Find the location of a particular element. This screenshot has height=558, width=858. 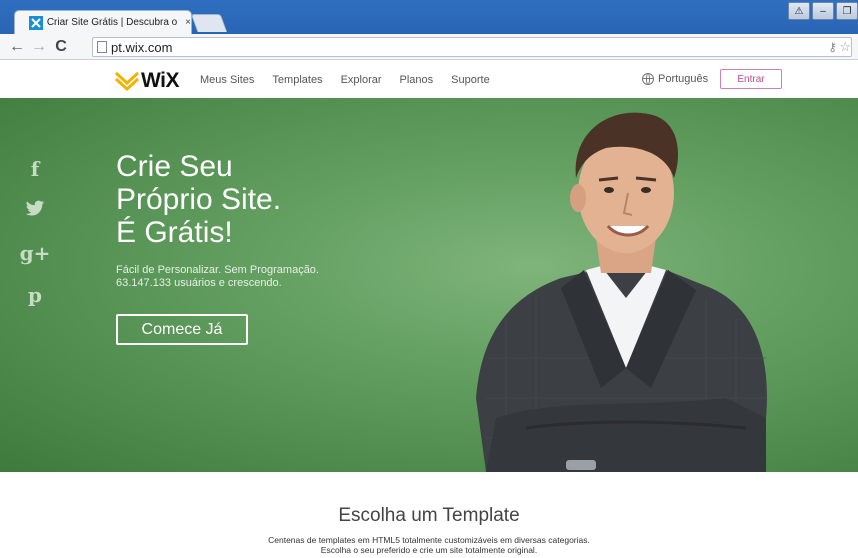

minimize-button: – is located at coordinates (823, 11).